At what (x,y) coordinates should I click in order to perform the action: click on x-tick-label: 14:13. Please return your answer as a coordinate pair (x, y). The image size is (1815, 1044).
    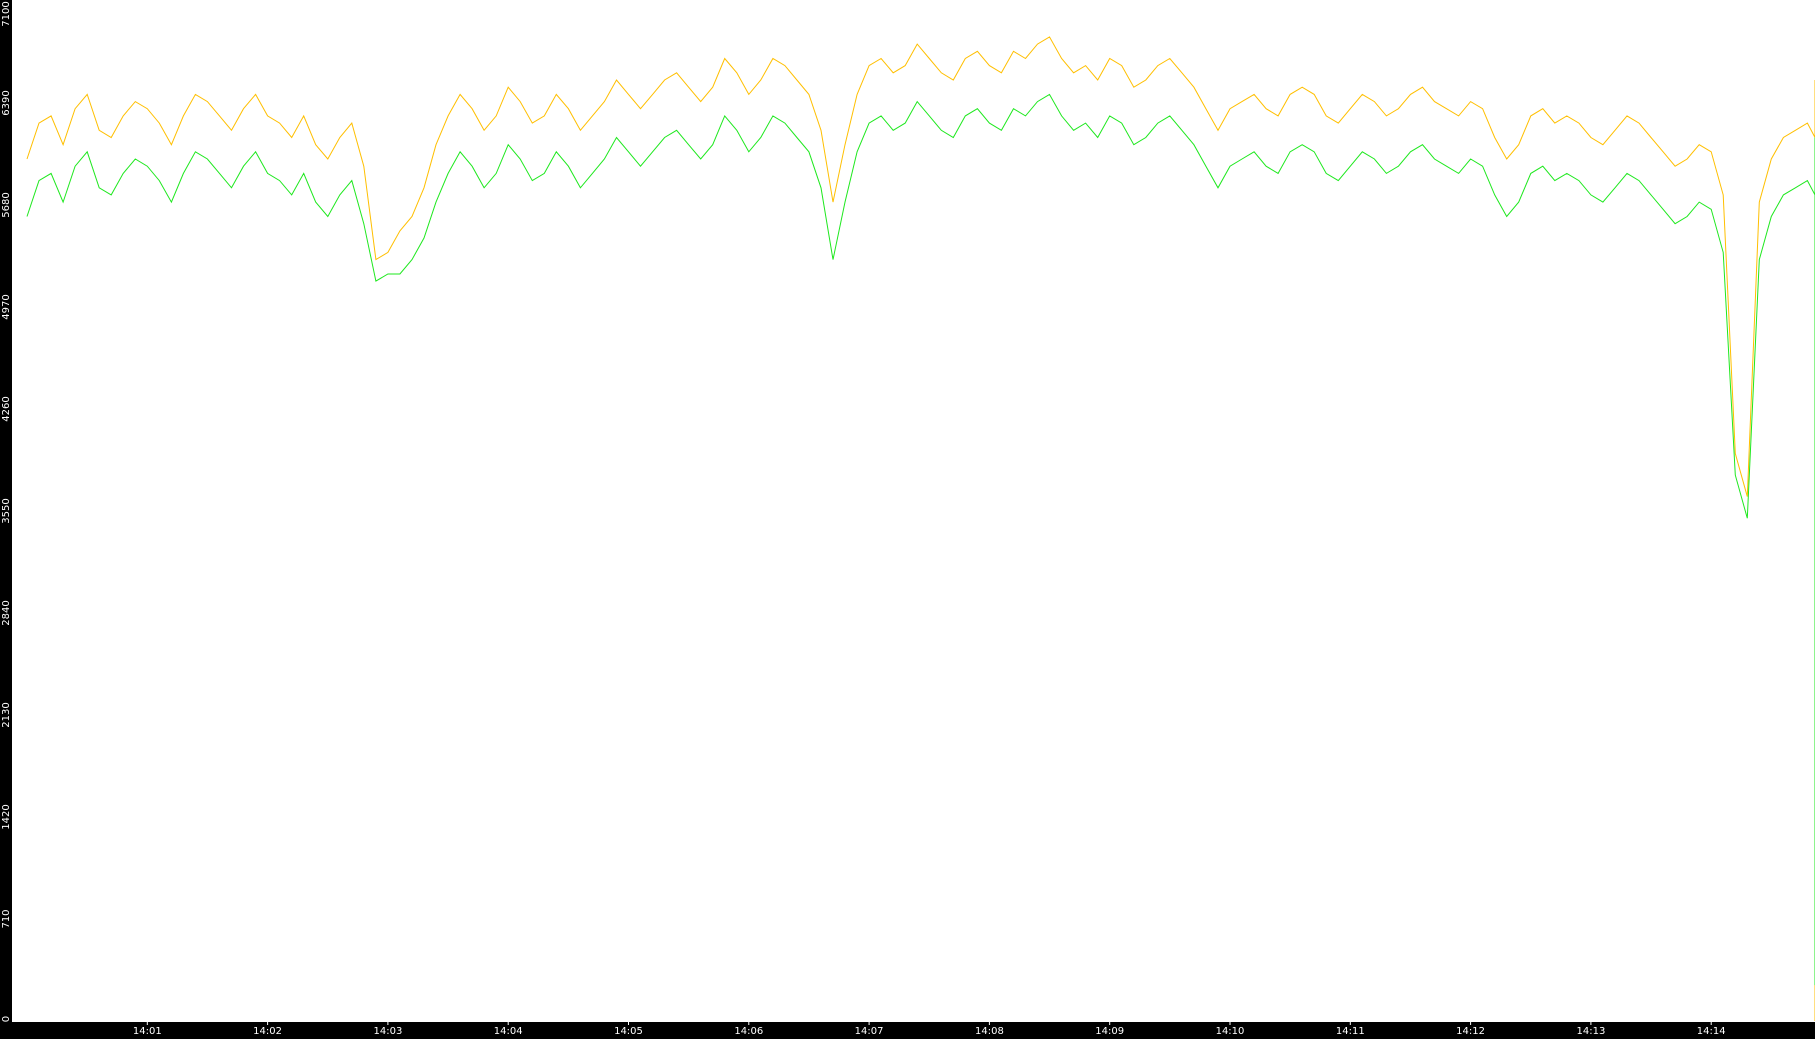
    Looking at the image, I should click on (1590, 1031).